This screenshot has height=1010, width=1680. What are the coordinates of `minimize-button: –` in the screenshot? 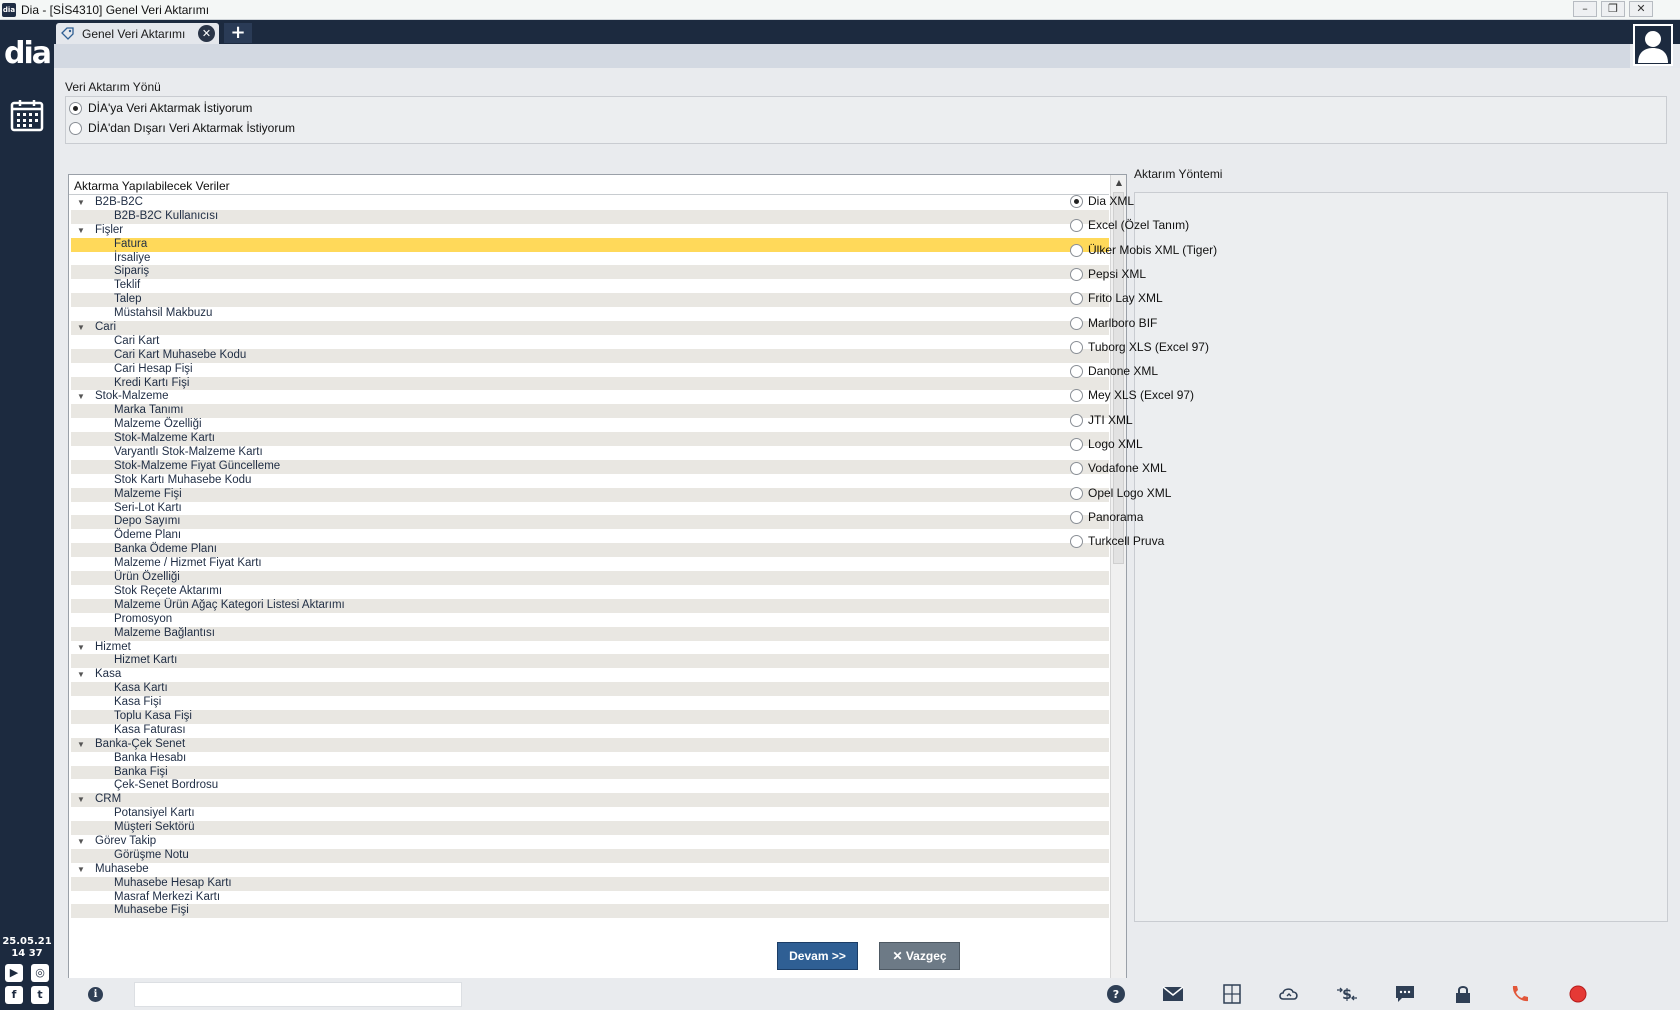 It's located at (1585, 9).